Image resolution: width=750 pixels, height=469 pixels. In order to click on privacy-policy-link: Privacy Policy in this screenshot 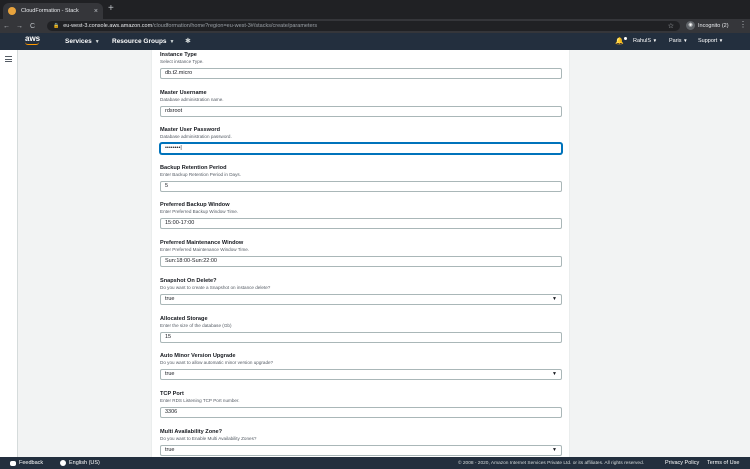, I will do `click(682, 463)`.